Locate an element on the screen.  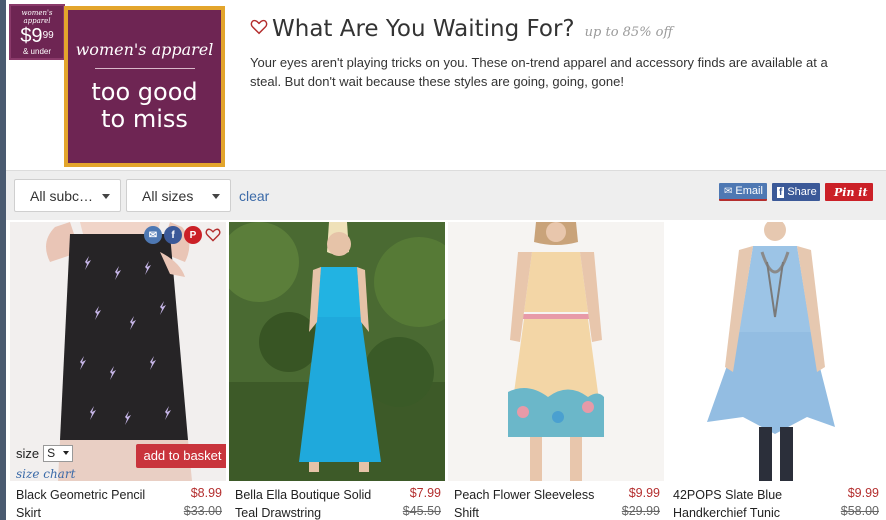
quick-share-icons: ✉ f P is located at coordinates (183, 235).